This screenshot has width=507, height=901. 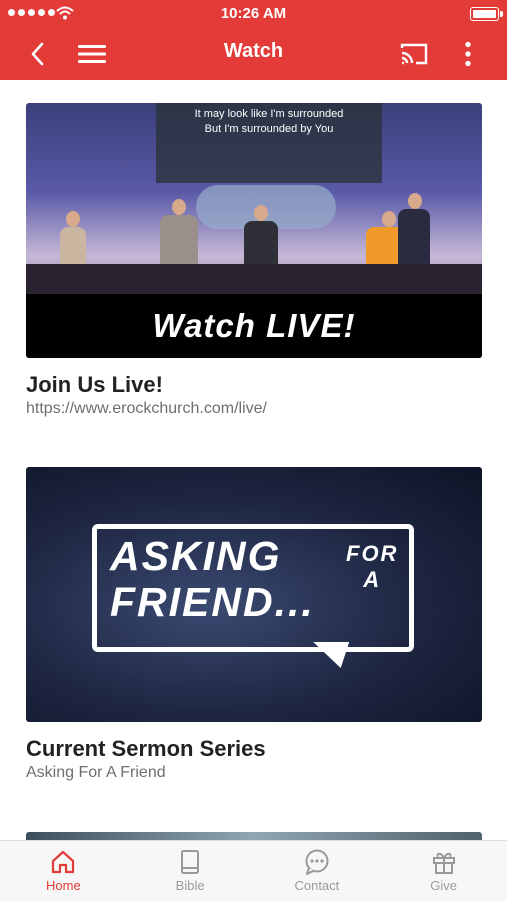 I want to click on tab-label: Give, so click(x=443, y=885).